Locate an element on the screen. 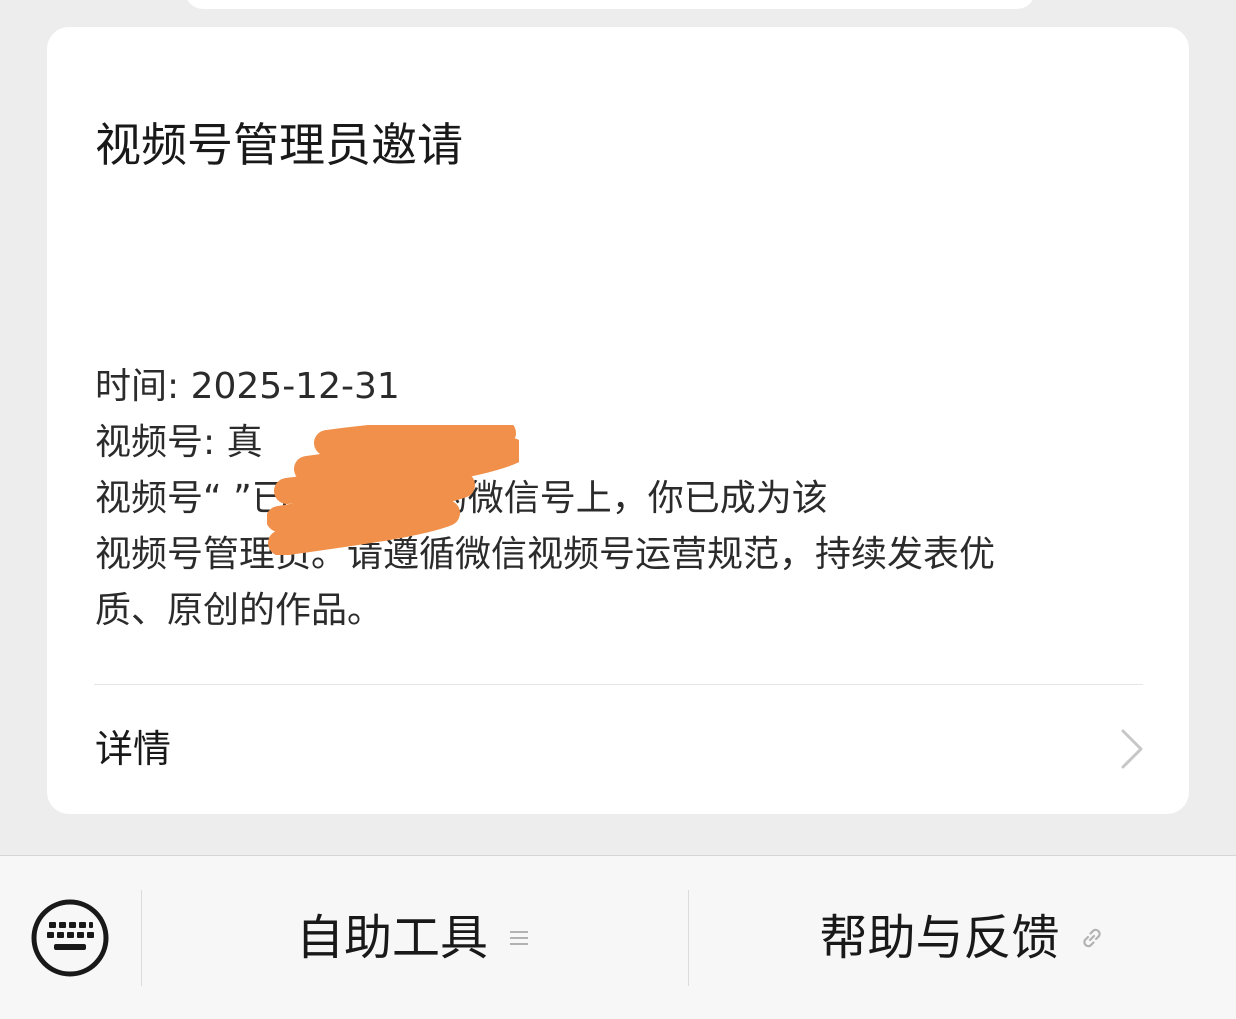  channel-line: 视频号: 真 is located at coordinates (179, 442).